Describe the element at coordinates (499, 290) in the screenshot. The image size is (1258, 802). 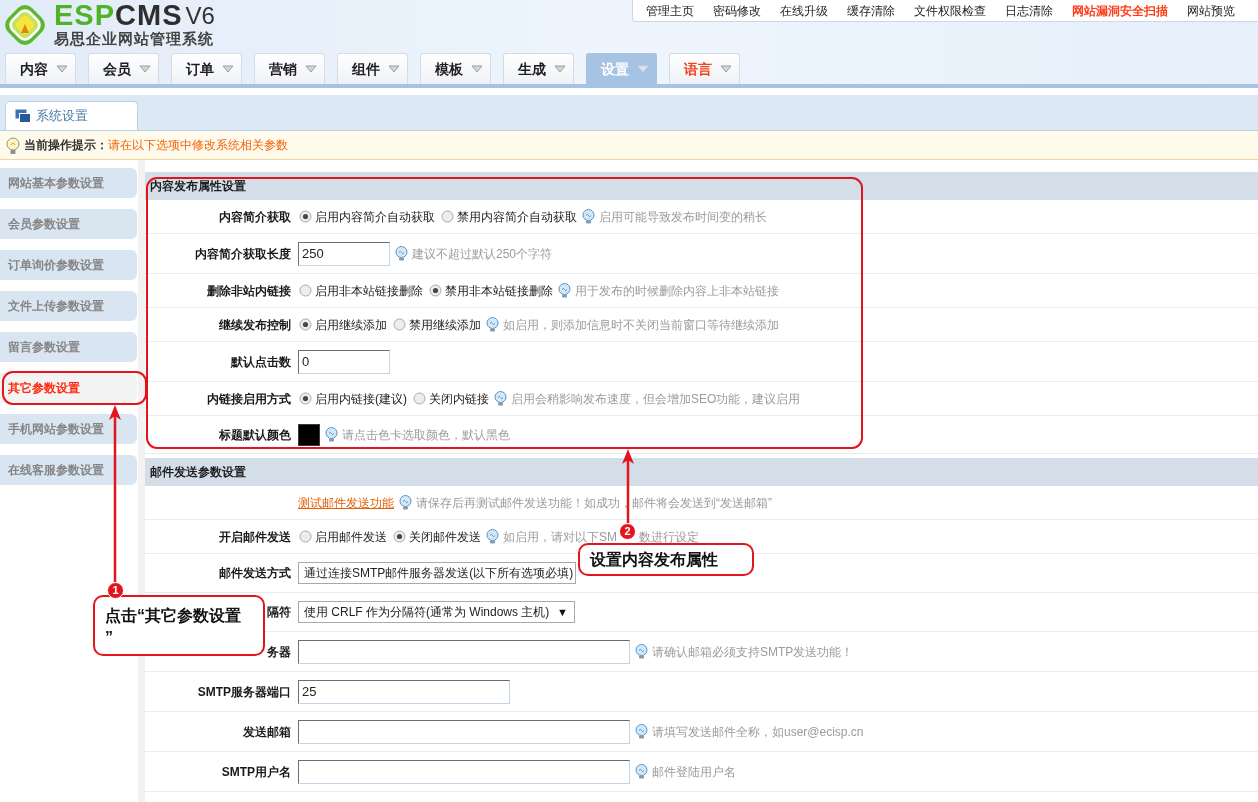
I see `option-label: 禁用非本站链接删除` at that location.